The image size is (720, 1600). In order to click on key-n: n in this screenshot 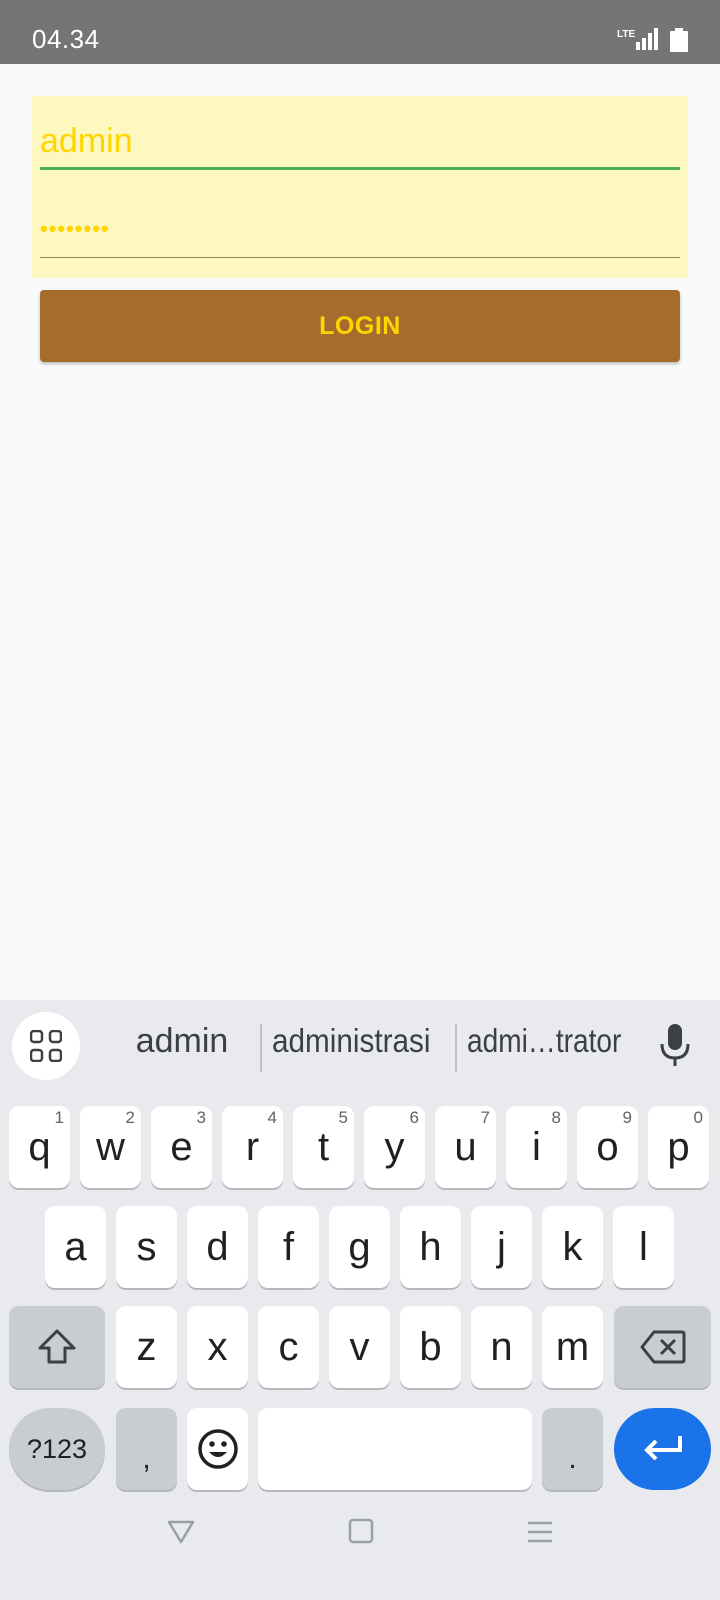, I will do `click(501, 1347)`.